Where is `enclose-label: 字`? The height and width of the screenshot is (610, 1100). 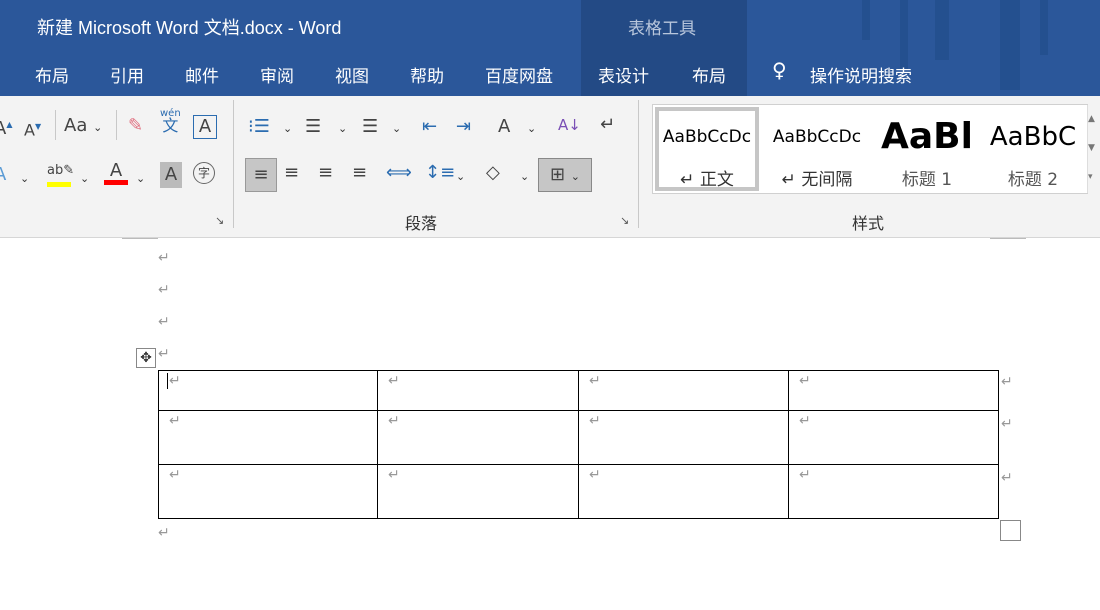 enclose-label: 字 is located at coordinates (203, 173).